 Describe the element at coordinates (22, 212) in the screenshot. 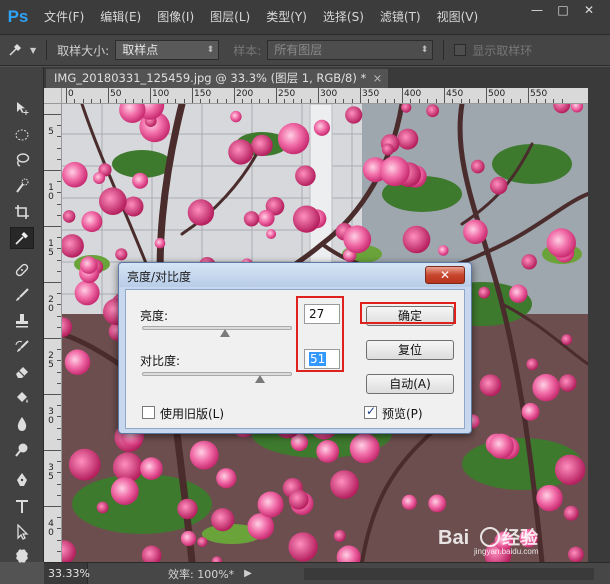

I see `crop-icon` at that location.